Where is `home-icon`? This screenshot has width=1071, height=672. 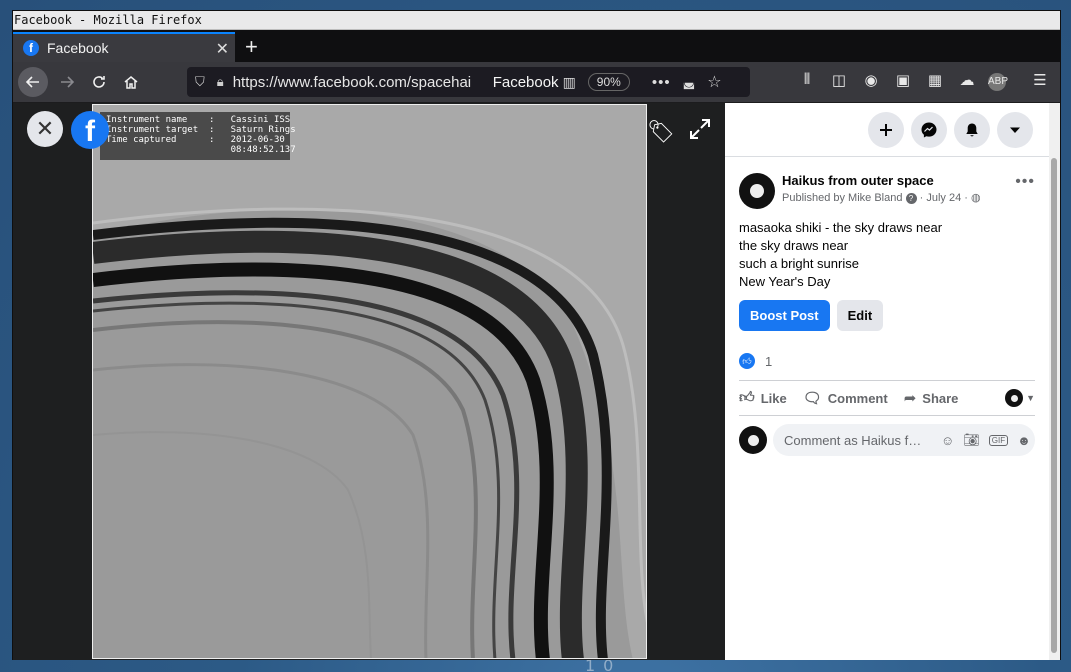 home-icon is located at coordinates (131, 82).